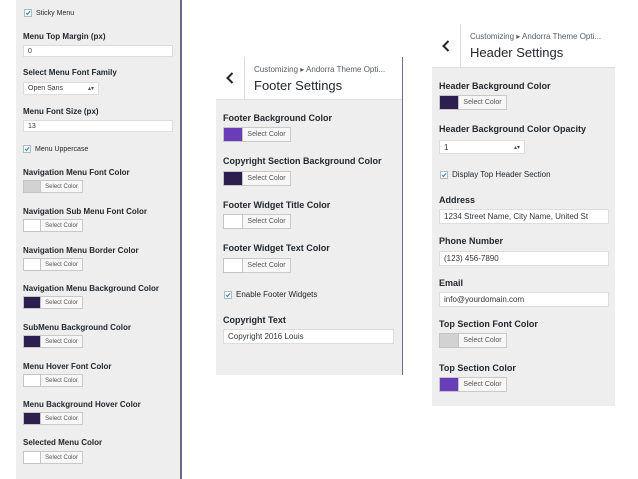 Image resolution: width=638 pixels, height=479 pixels. Describe the element at coordinates (81, 250) in the screenshot. I see `color-label: Navigation Menu Border Color` at that location.